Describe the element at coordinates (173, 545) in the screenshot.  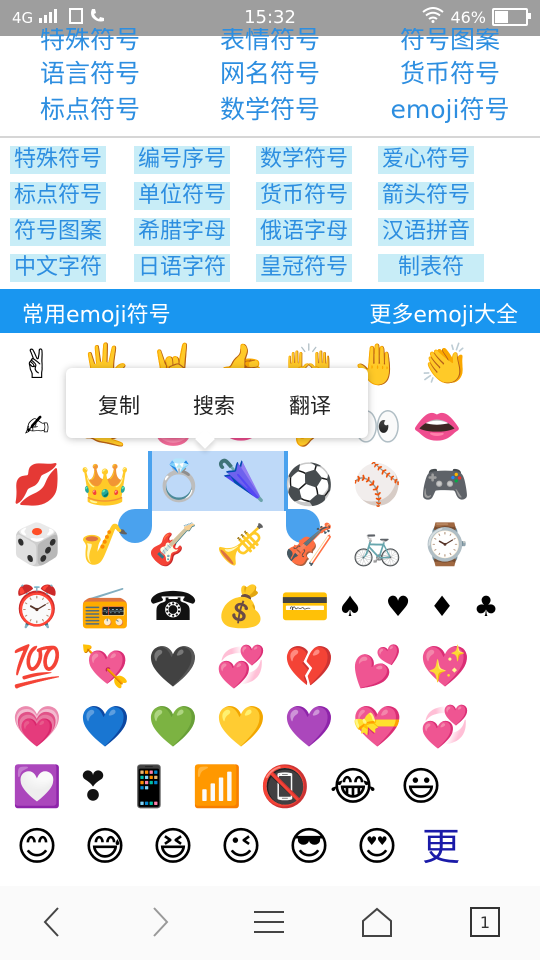
I see `emoji: 🎸` at that location.